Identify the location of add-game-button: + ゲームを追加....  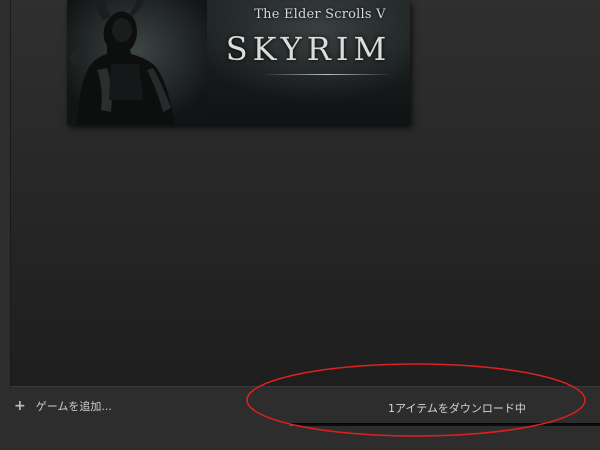
(63, 406).